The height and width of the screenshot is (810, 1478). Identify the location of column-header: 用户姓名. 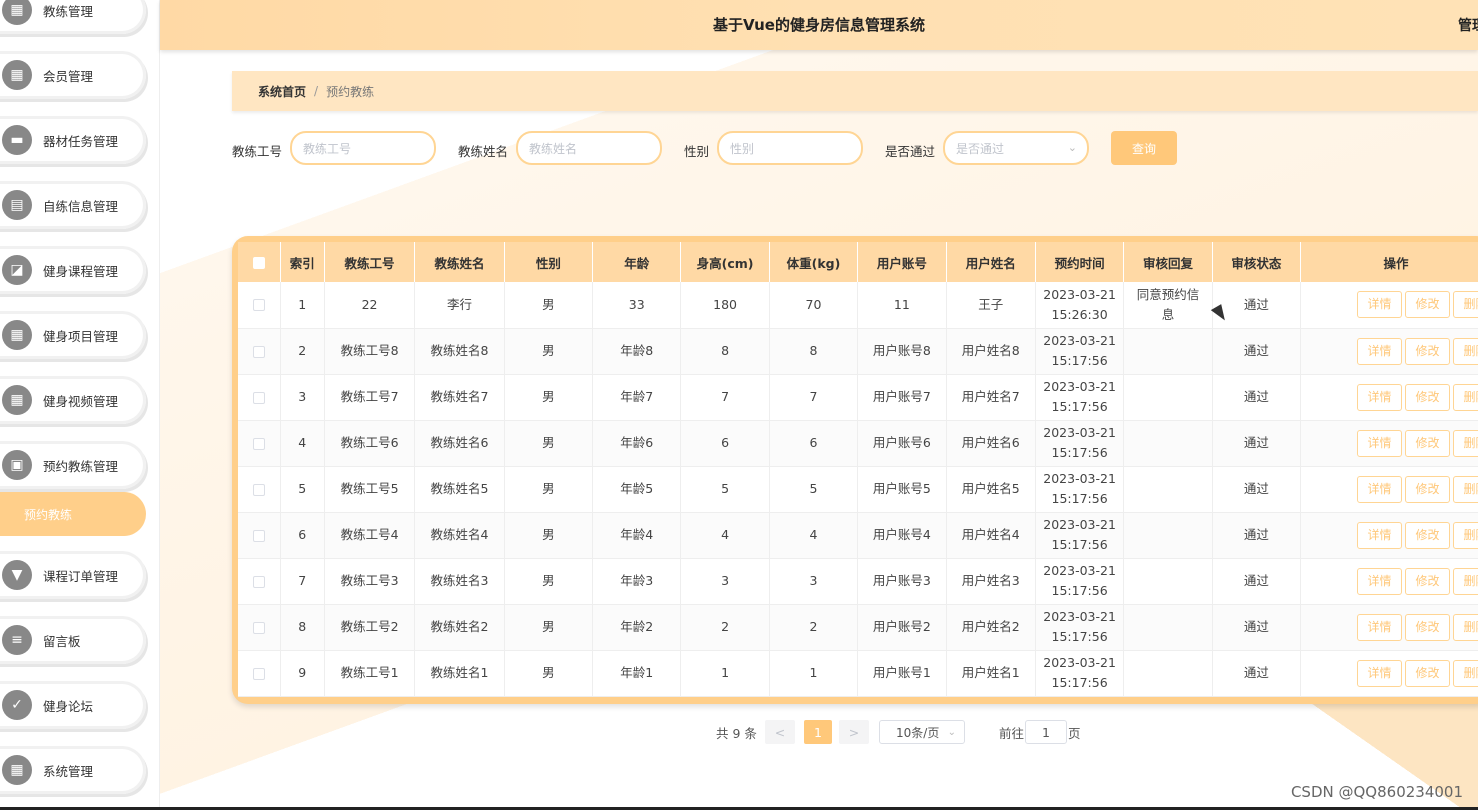
(991, 262).